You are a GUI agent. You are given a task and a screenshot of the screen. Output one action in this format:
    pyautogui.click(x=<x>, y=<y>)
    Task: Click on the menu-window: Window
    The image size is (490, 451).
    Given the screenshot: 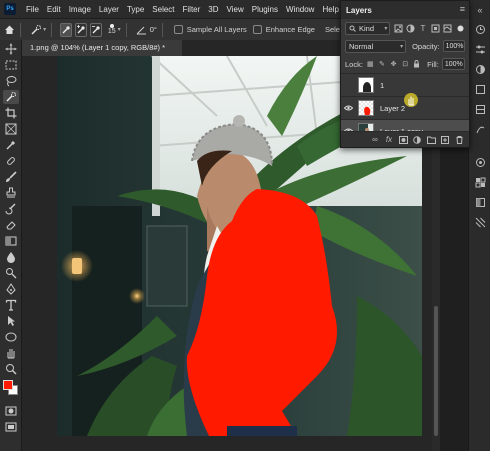 What is the action you would take?
    pyautogui.click(x=300, y=9)
    